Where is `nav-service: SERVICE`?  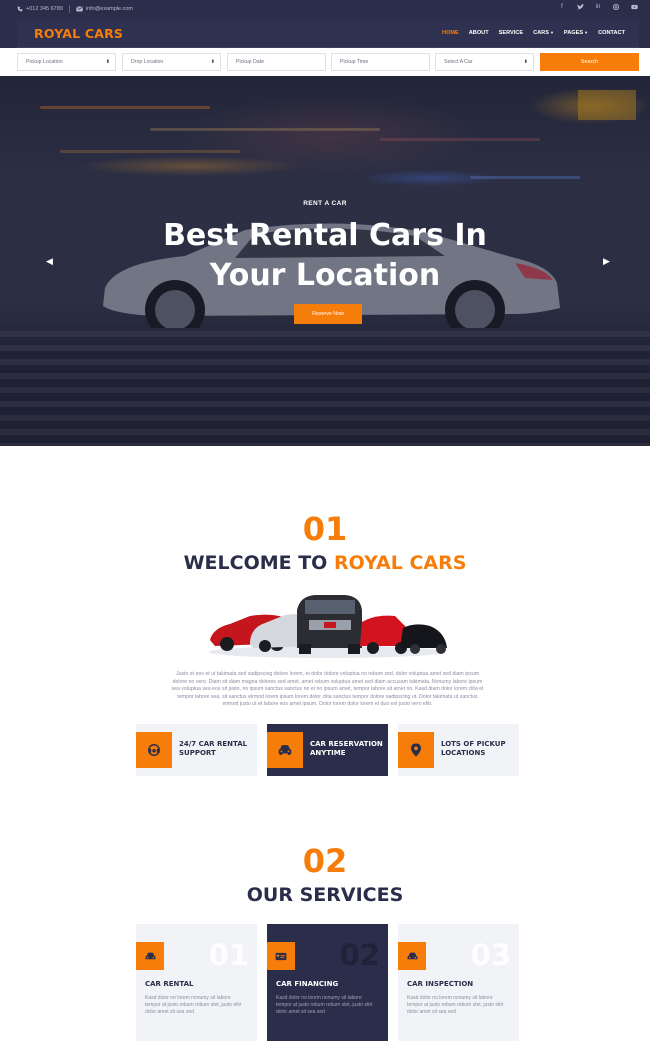 nav-service: SERVICE is located at coordinates (511, 33).